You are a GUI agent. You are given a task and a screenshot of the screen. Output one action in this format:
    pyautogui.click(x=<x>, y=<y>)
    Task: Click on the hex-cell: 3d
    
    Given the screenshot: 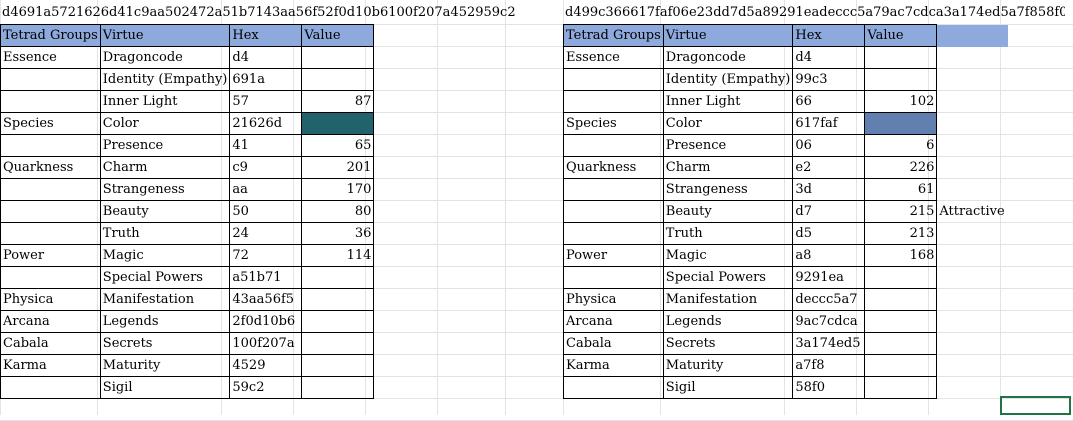 What is the action you would take?
    pyautogui.click(x=829, y=189)
    